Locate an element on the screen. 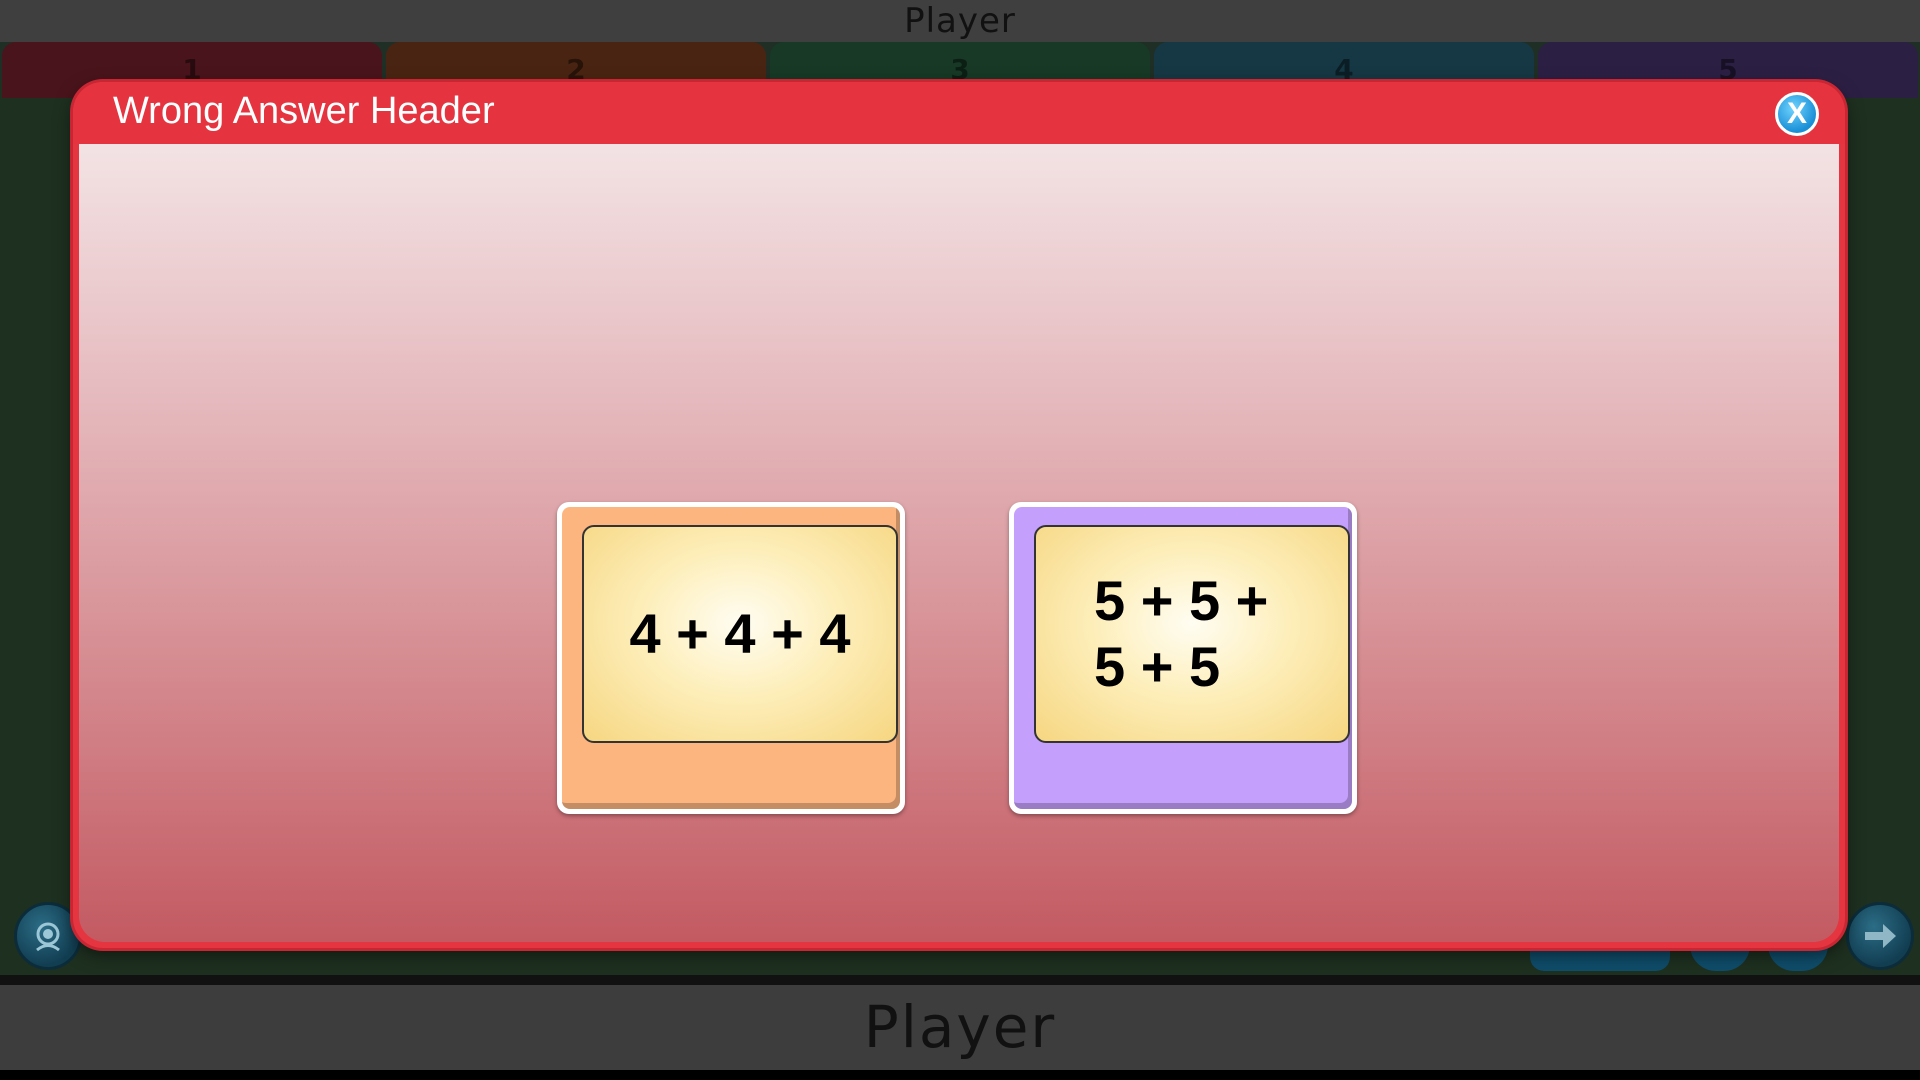  support-button is located at coordinates (48, 936).